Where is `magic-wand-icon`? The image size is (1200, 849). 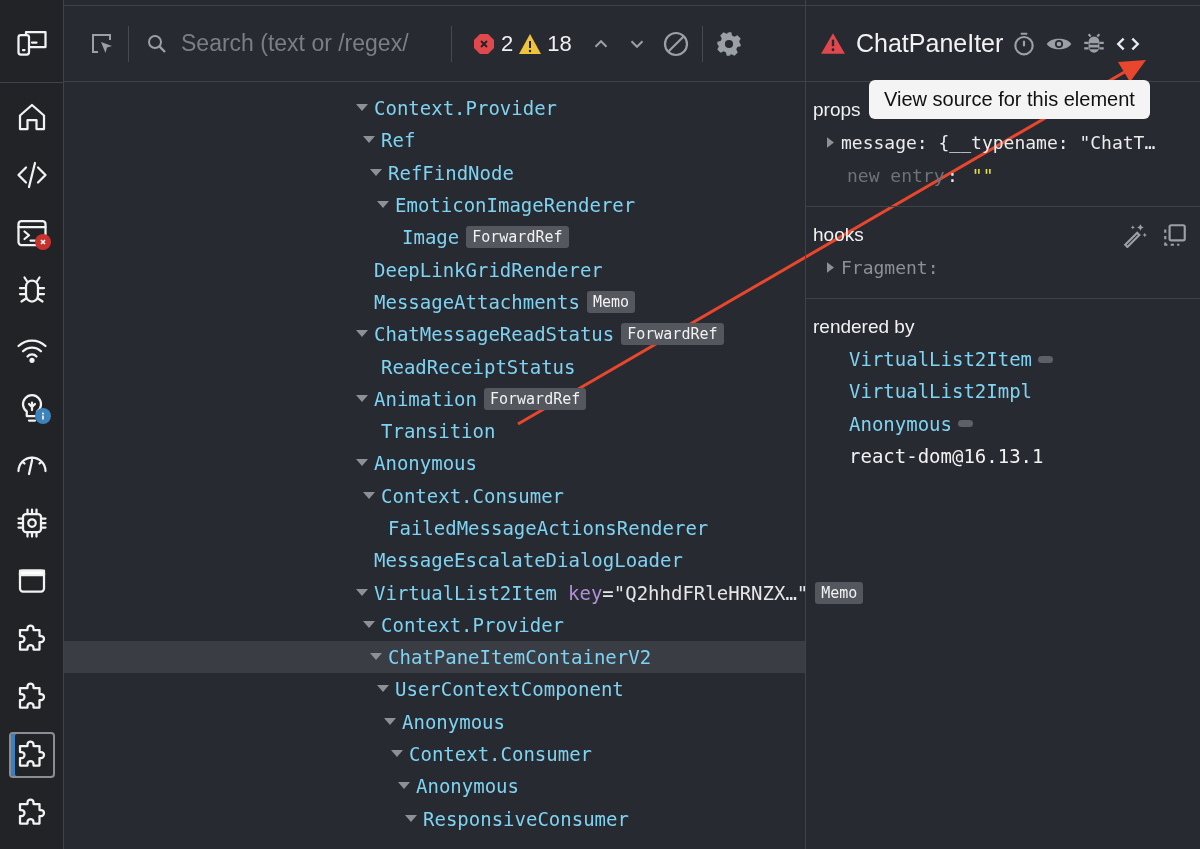 magic-wand-icon is located at coordinates (1135, 235).